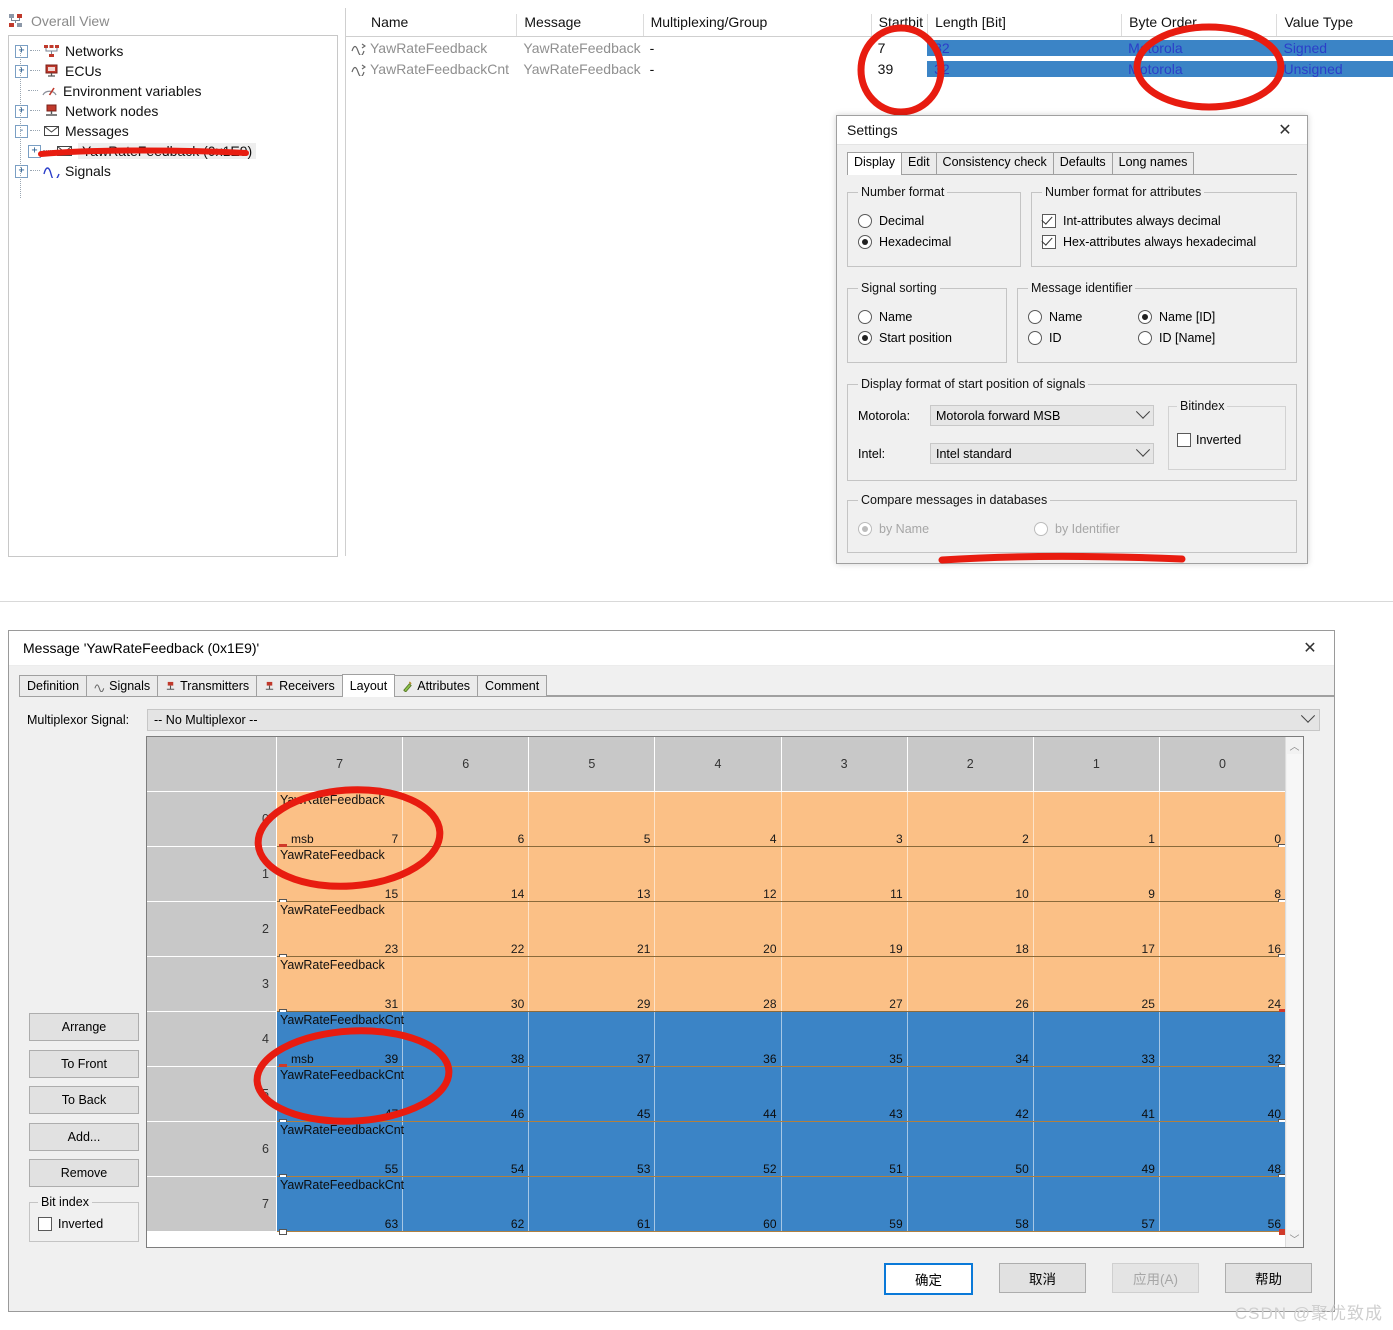 The width and height of the screenshot is (1393, 1330). I want to click on tree-item-messages: - Messages, so click(176, 131).